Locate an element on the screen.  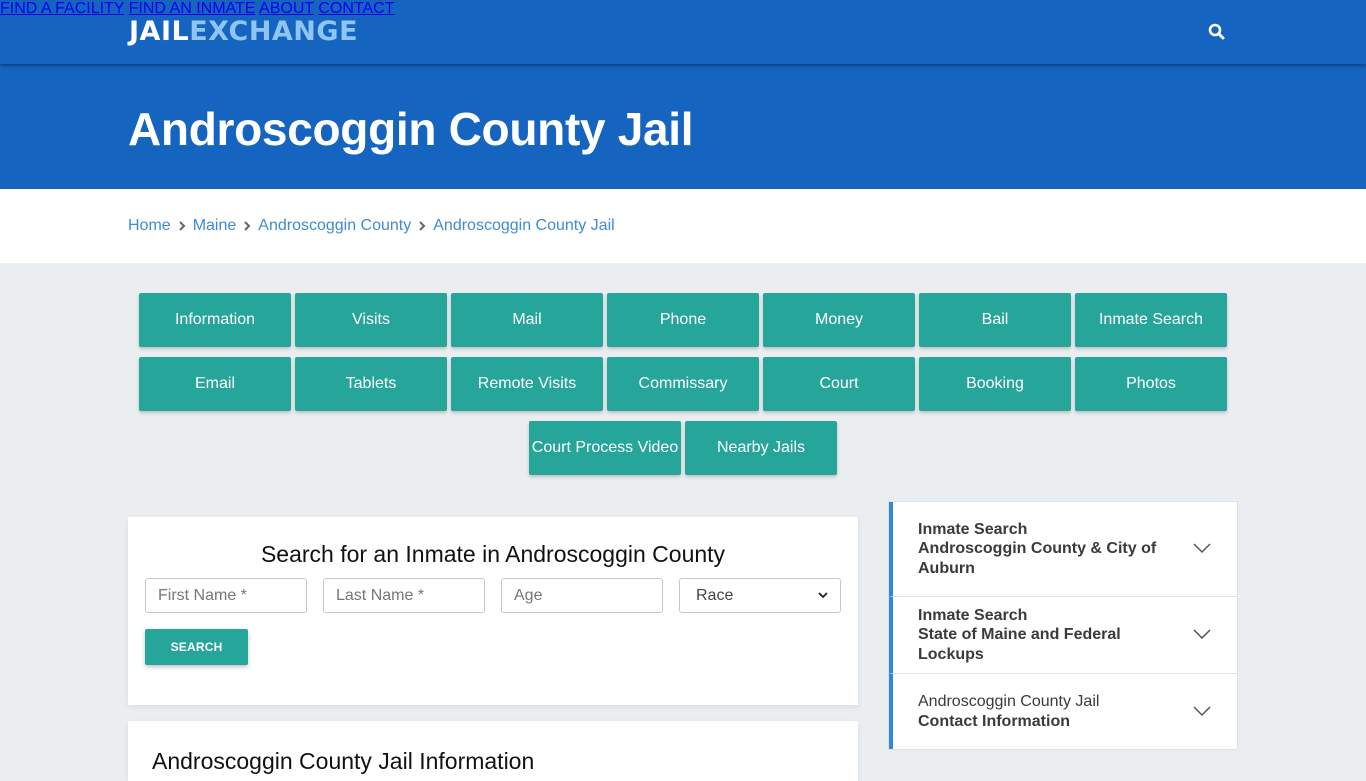
topic-button-commissary: Commissary is located at coordinates (683, 384).